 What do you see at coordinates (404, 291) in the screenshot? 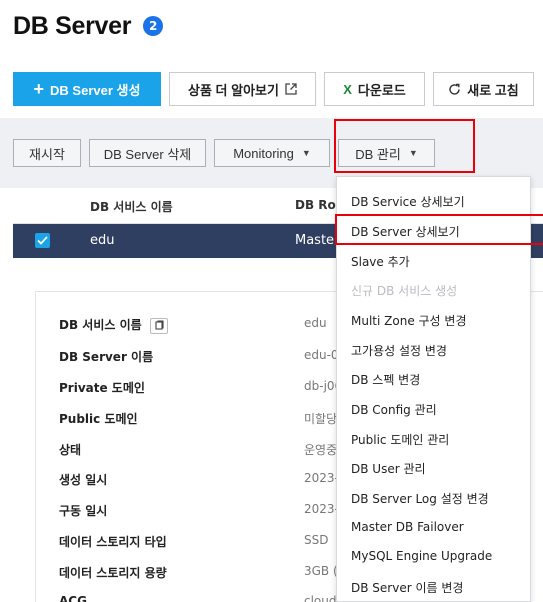
I see `menu-item-new-db-service: 신규 DB 서비스 생성` at bounding box center [404, 291].